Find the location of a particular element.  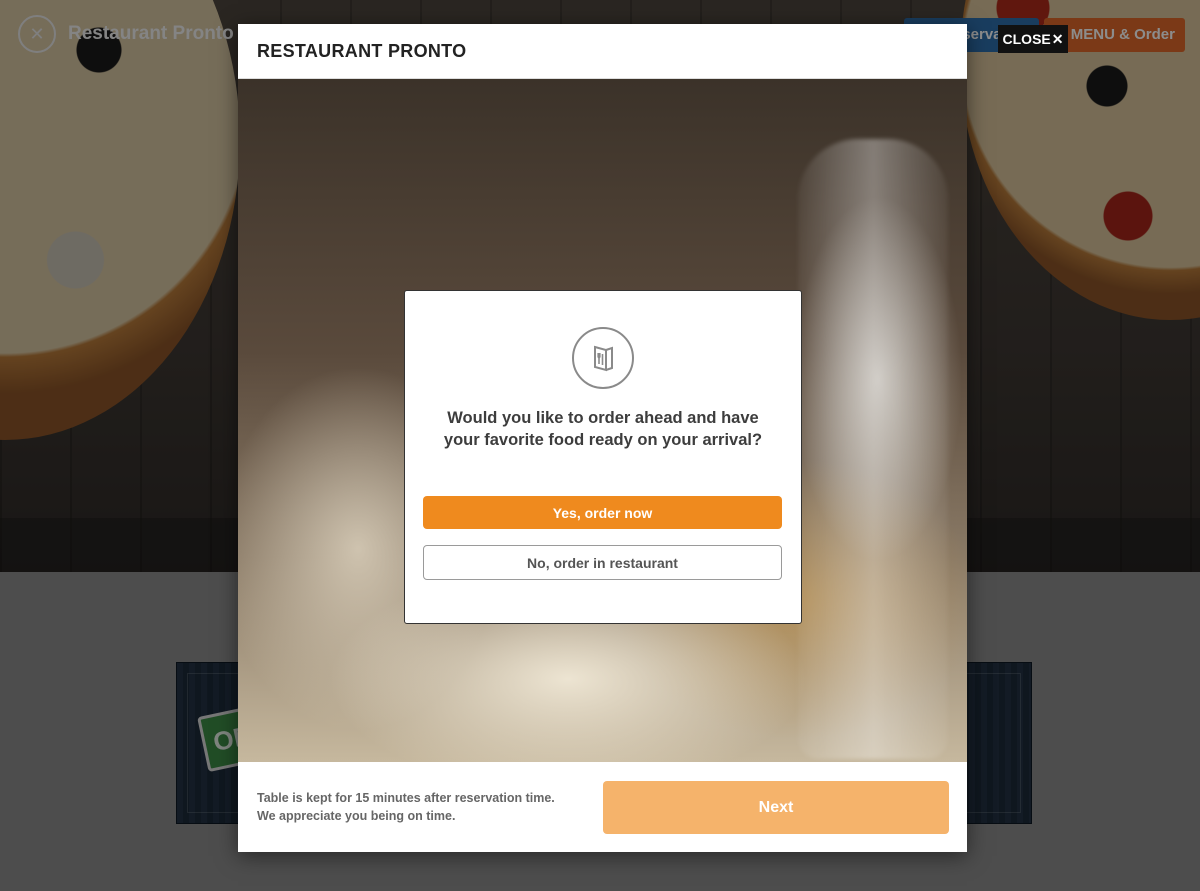

menu-book-icon is located at coordinates (603, 358).